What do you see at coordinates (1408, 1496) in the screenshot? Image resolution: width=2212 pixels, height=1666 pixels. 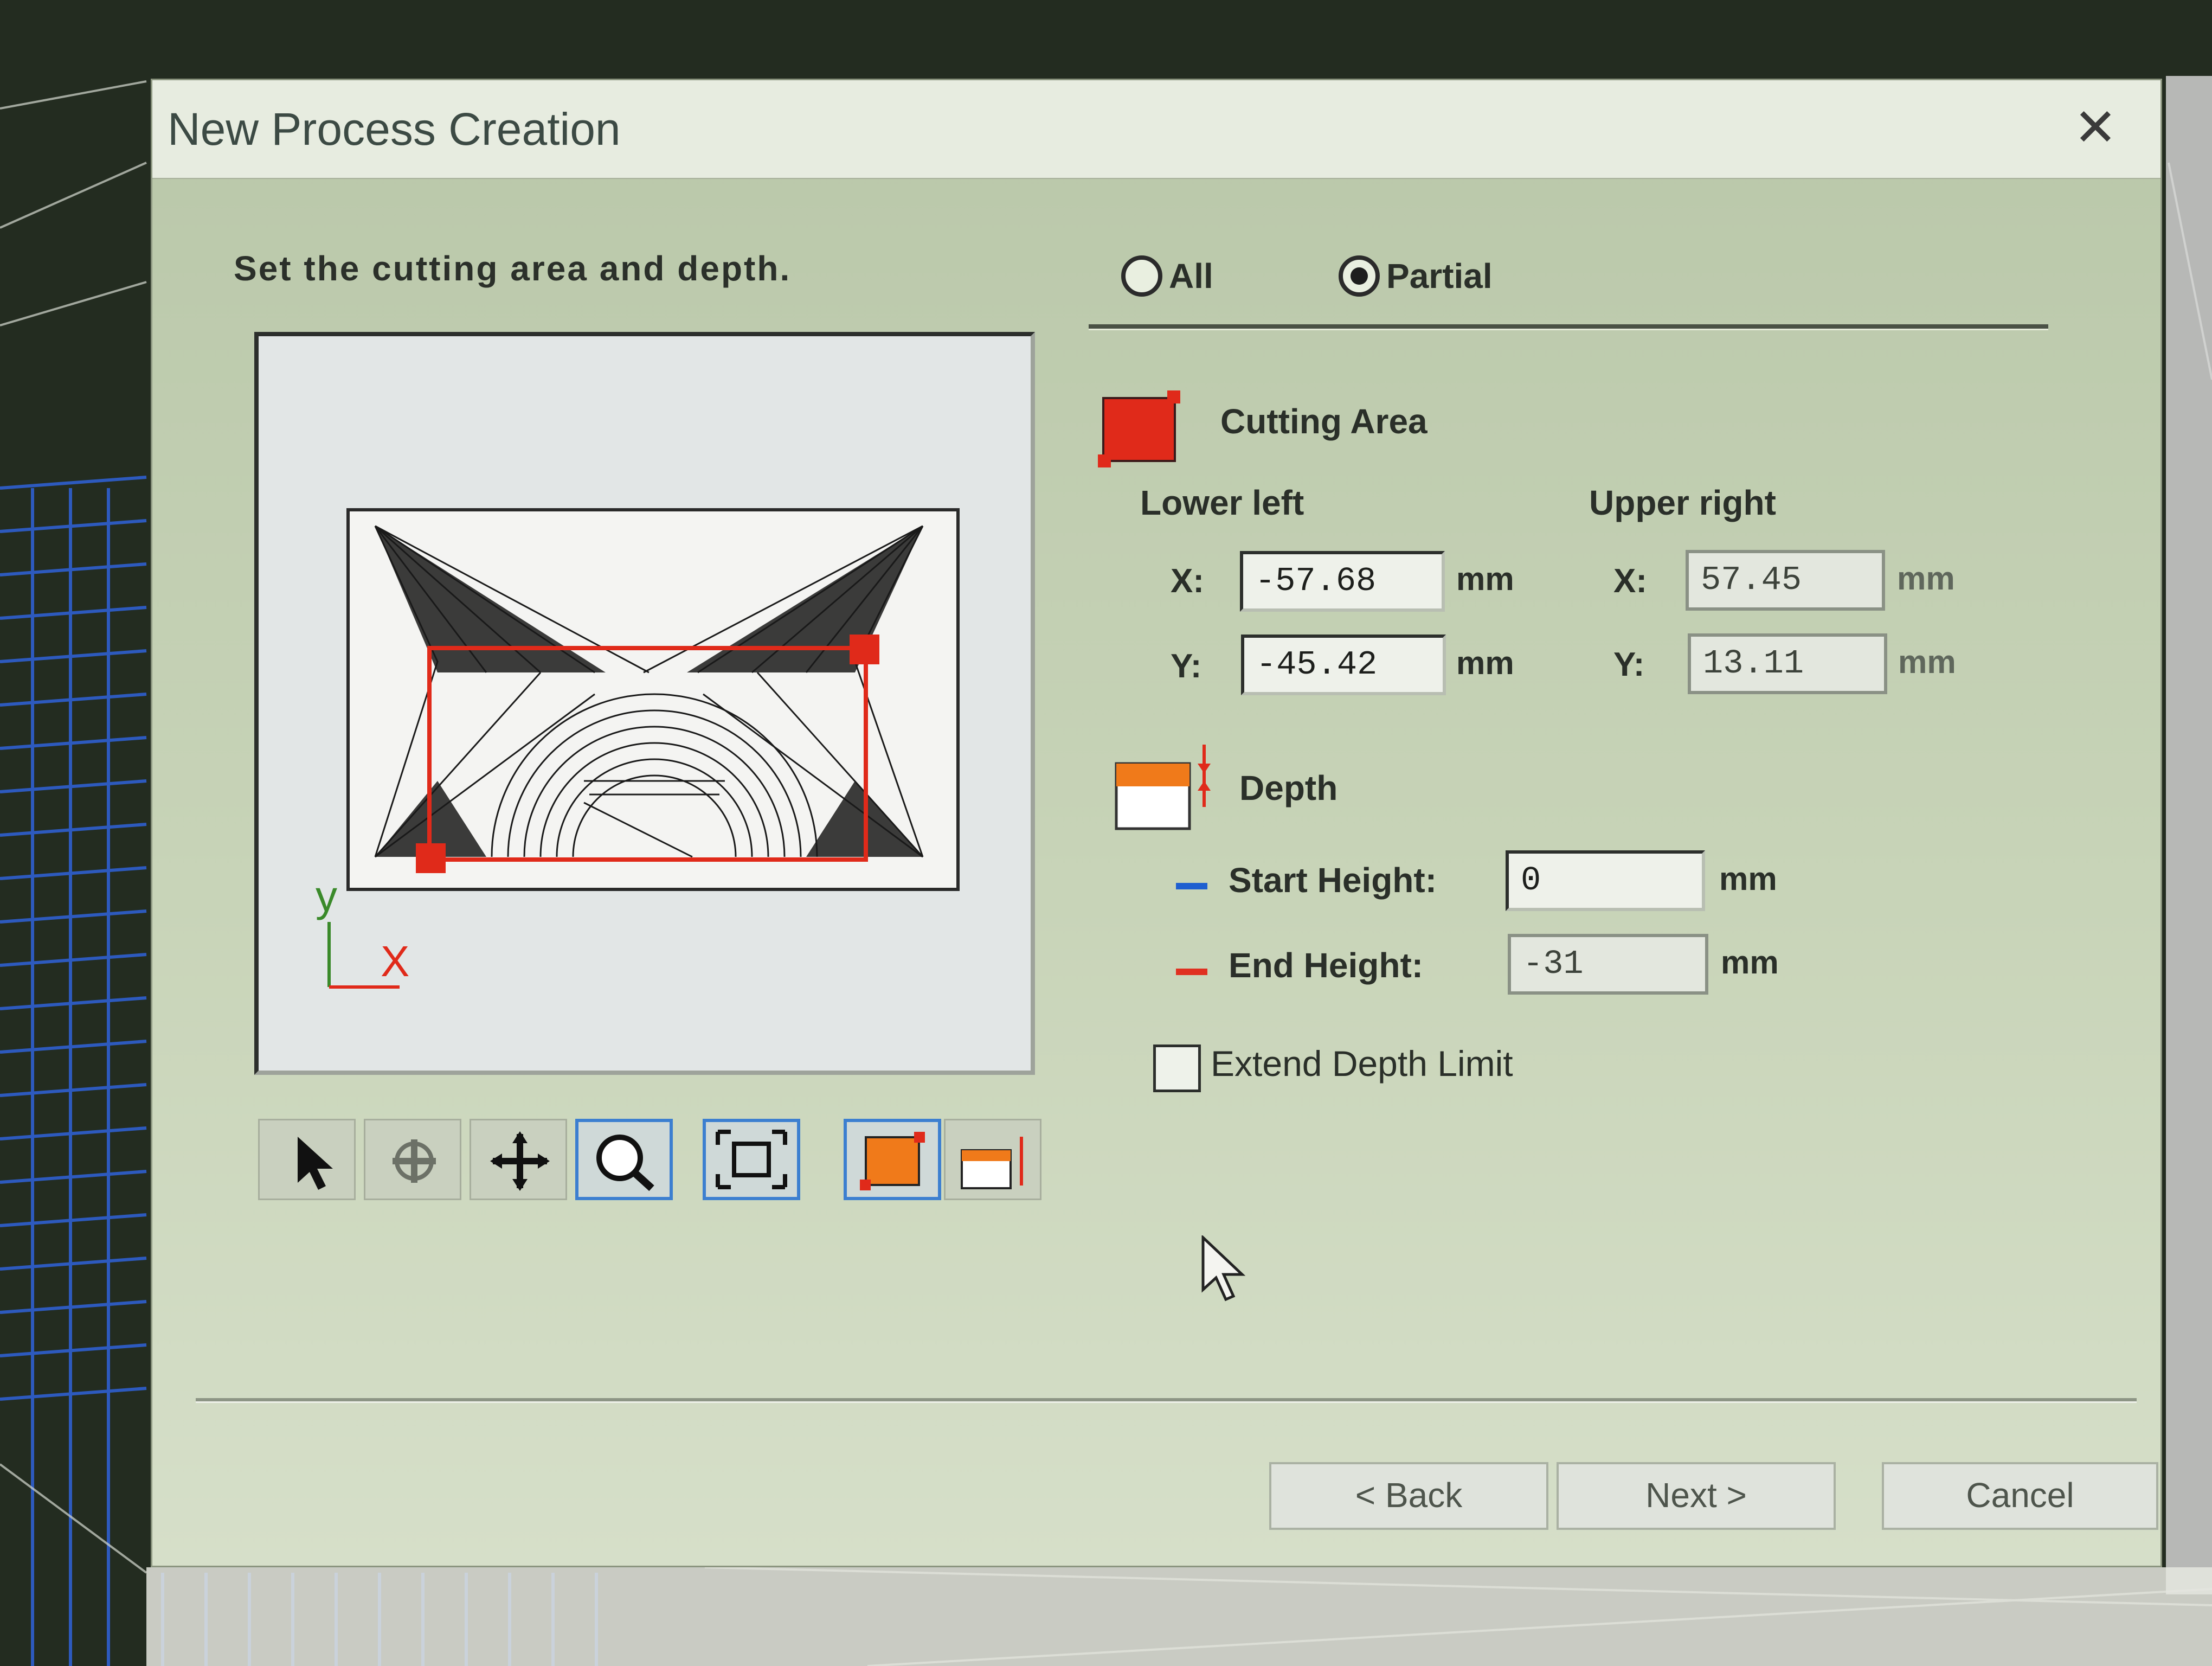 I see `back-button: < Back` at bounding box center [1408, 1496].